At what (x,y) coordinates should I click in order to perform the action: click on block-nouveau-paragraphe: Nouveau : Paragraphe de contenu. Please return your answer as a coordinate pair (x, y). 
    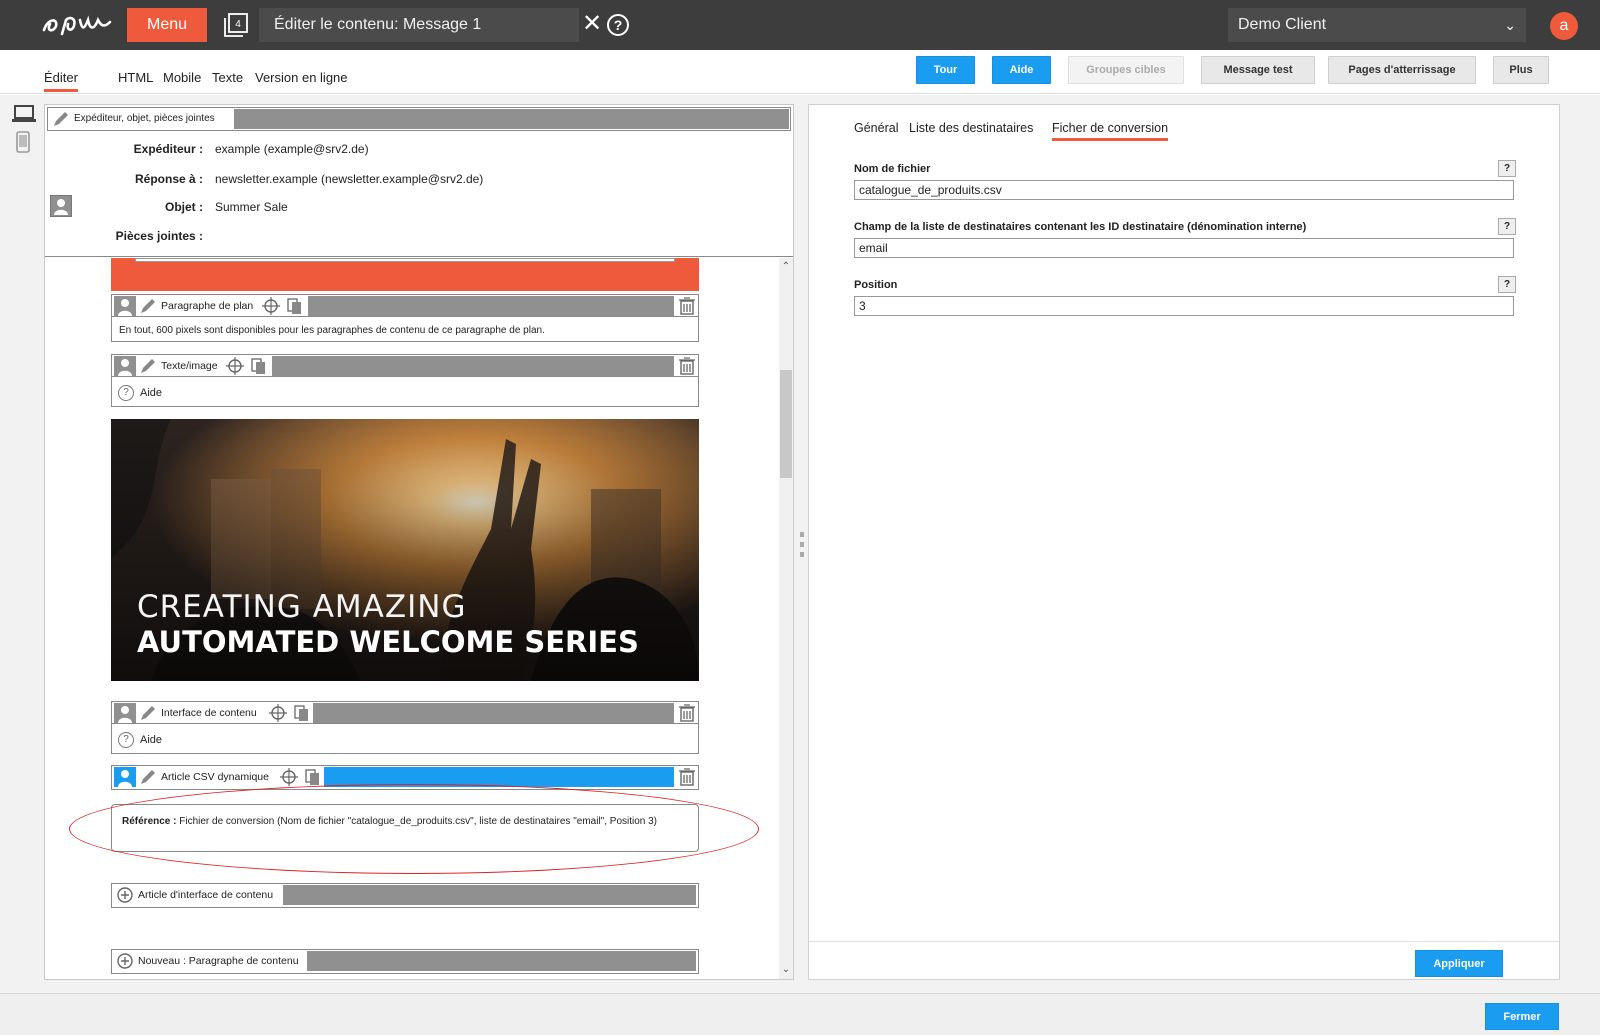
    Looking at the image, I should click on (405, 961).